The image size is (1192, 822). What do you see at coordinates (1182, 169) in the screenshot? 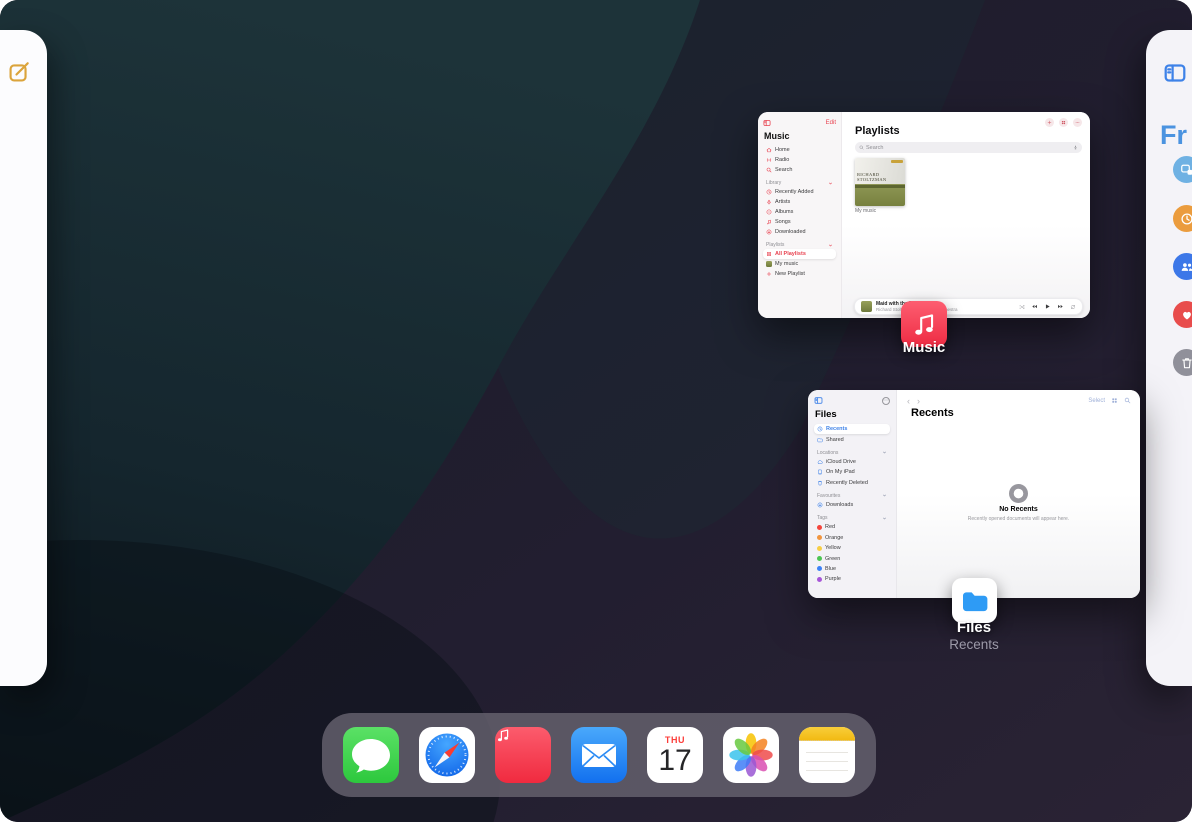
I see `all-boards-icon` at bounding box center [1182, 169].